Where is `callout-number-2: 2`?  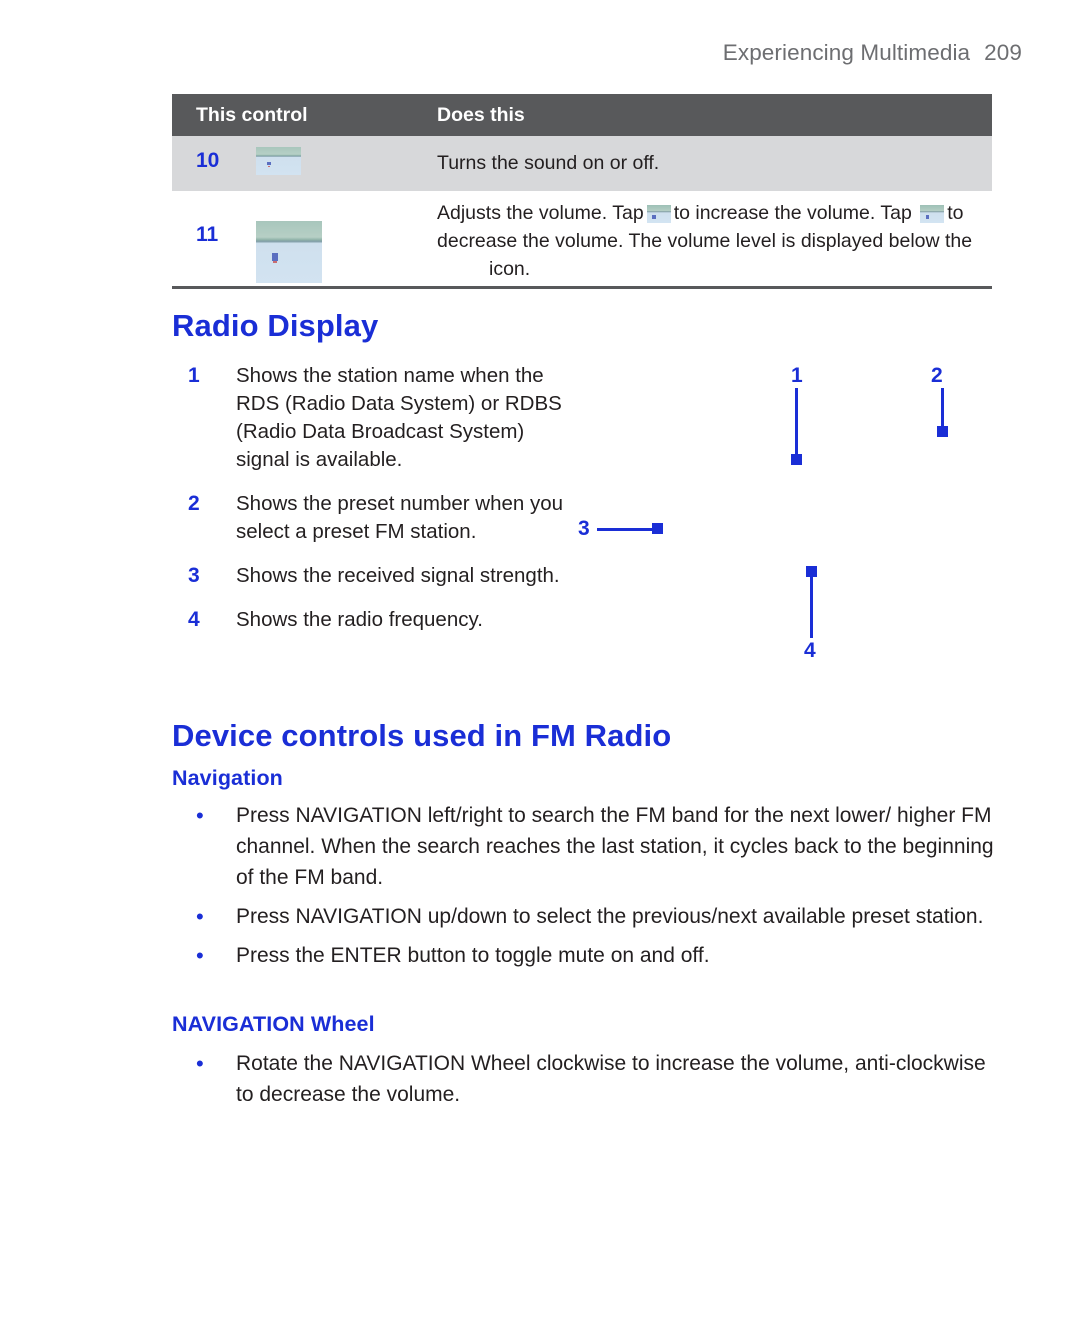
callout-number-2: 2 is located at coordinates (937, 375).